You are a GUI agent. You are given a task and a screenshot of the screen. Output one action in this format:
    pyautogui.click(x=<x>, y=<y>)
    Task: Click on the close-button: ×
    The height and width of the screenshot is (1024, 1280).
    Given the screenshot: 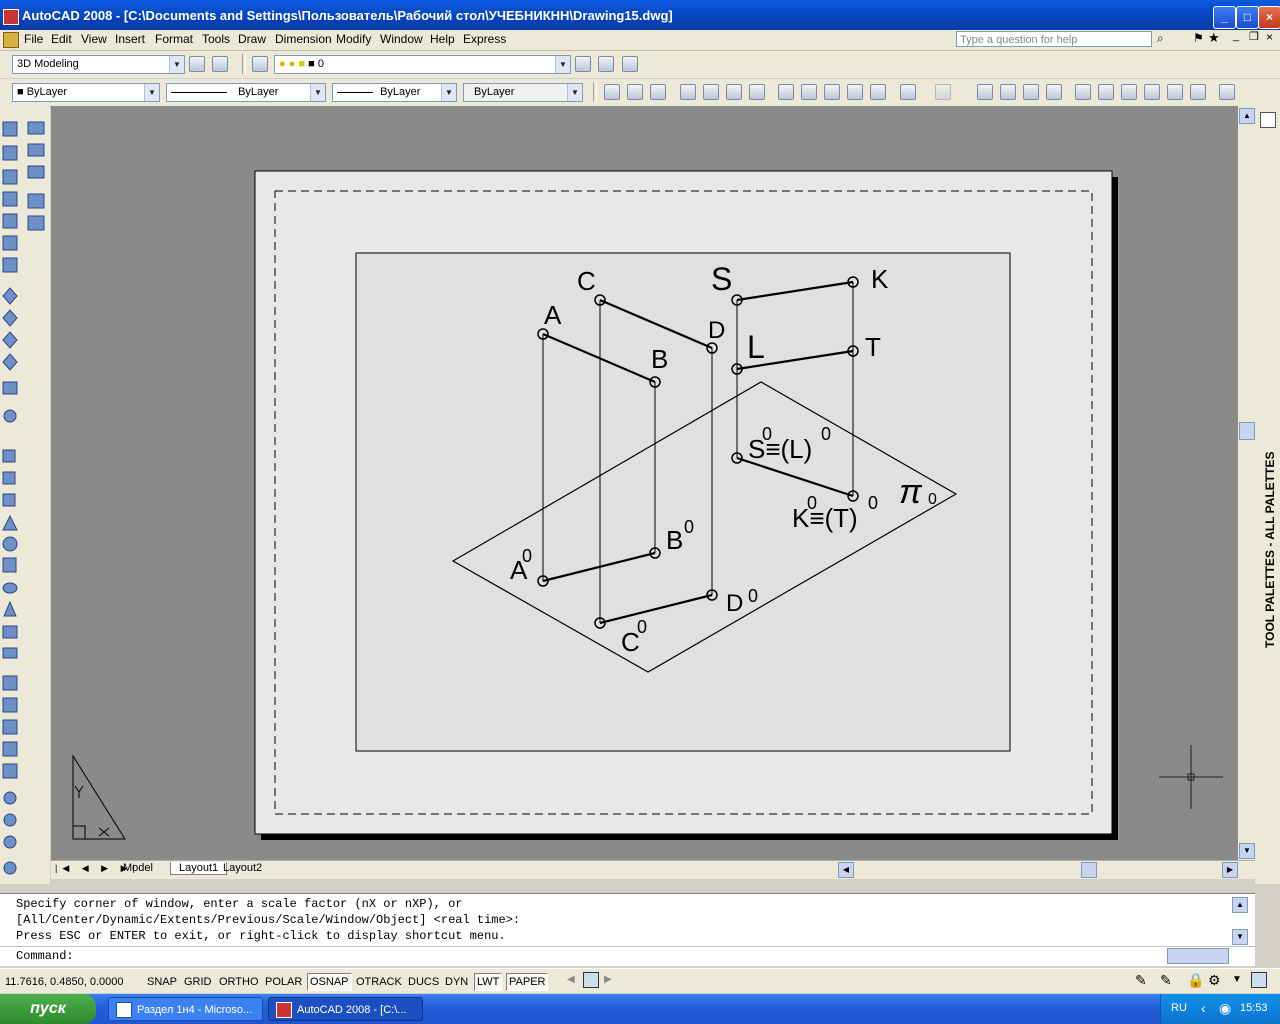 What is the action you would take?
    pyautogui.click(x=1269, y=17)
    